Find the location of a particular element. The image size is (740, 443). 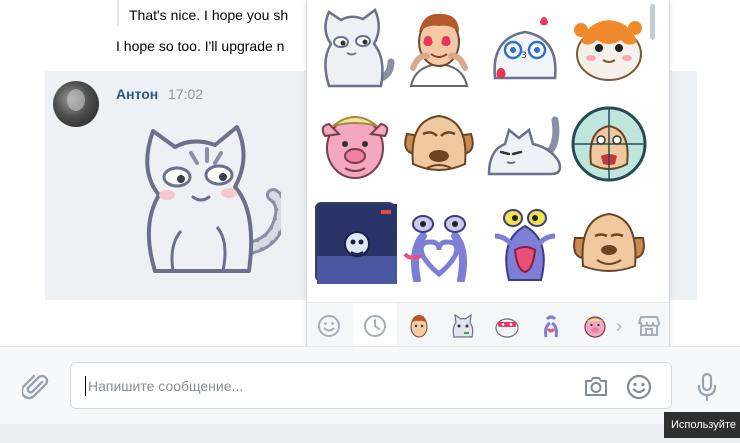

sticker-pack-tabs: › is located at coordinates (489, 325).